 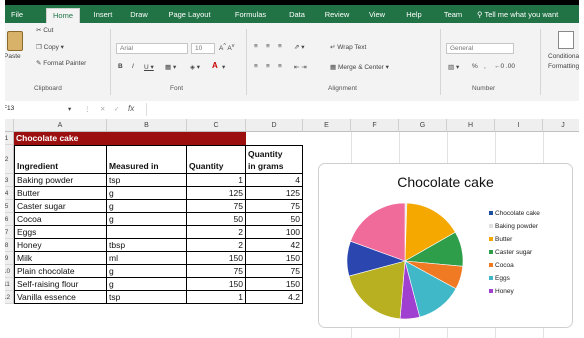 I want to click on align-middle-icon: ≡, so click(x=268, y=46).